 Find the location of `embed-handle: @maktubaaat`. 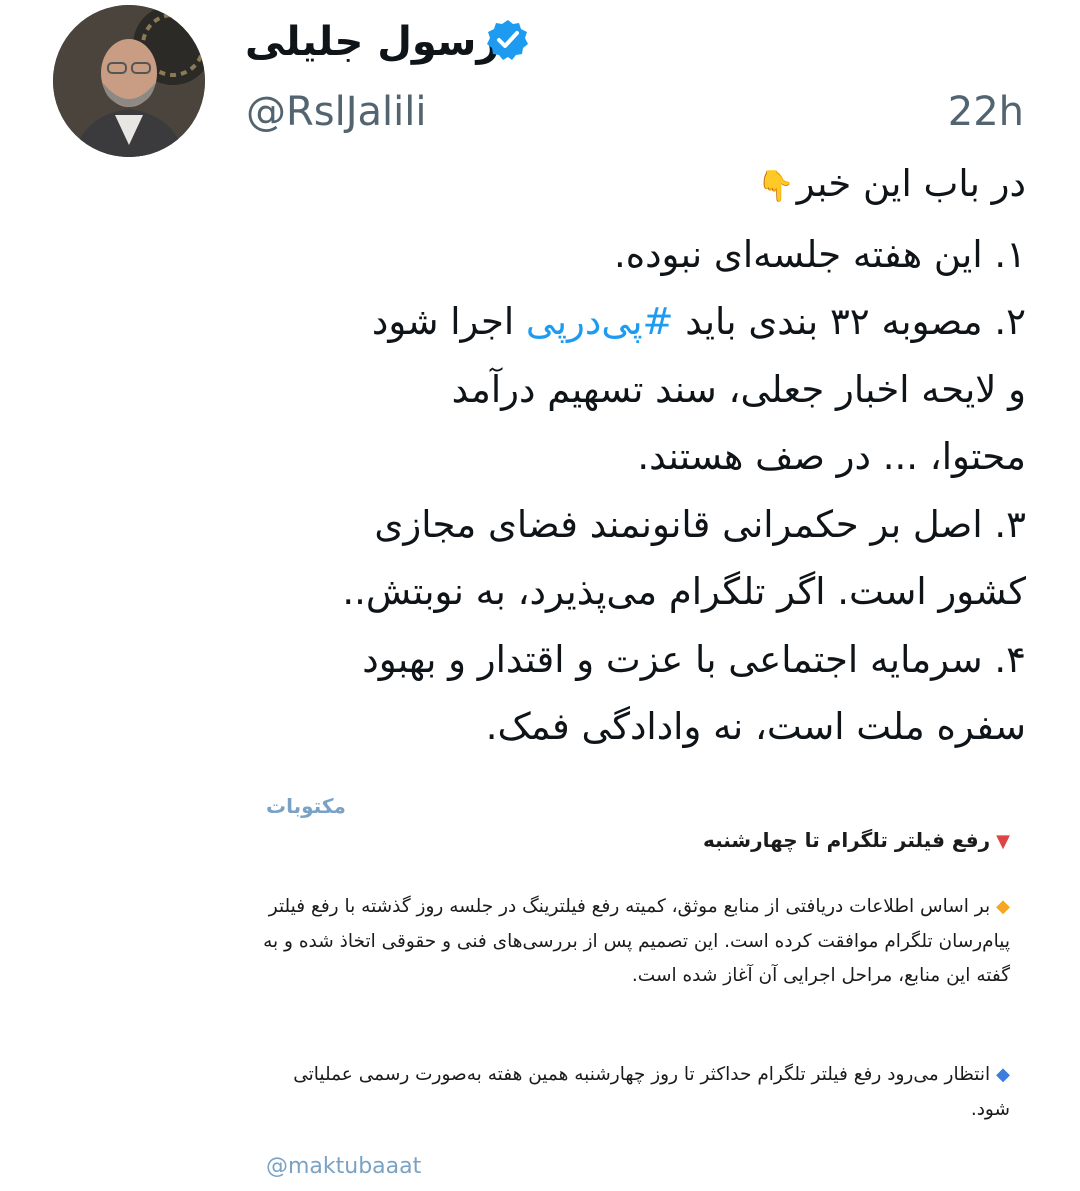

embed-handle: @maktubaaat is located at coordinates (344, 1166).